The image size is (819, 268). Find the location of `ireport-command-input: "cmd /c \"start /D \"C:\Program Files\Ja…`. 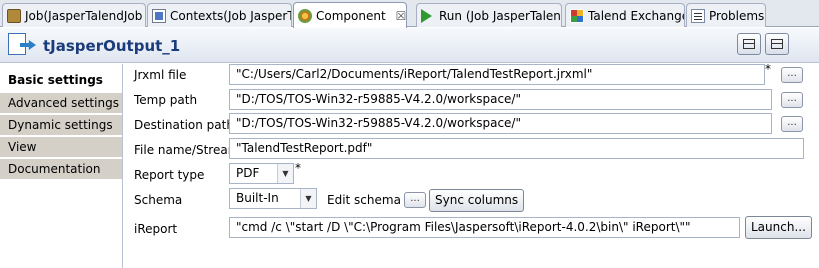

ireport-command-input: "cmd /c \"start /D \"C:\Program Files\Ja… is located at coordinates (484, 227).